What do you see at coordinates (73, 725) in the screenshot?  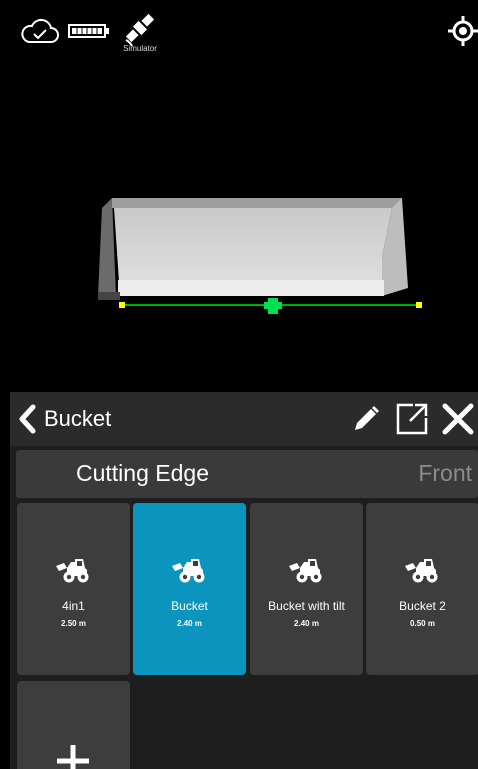 I see `add-tool-button` at bounding box center [73, 725].